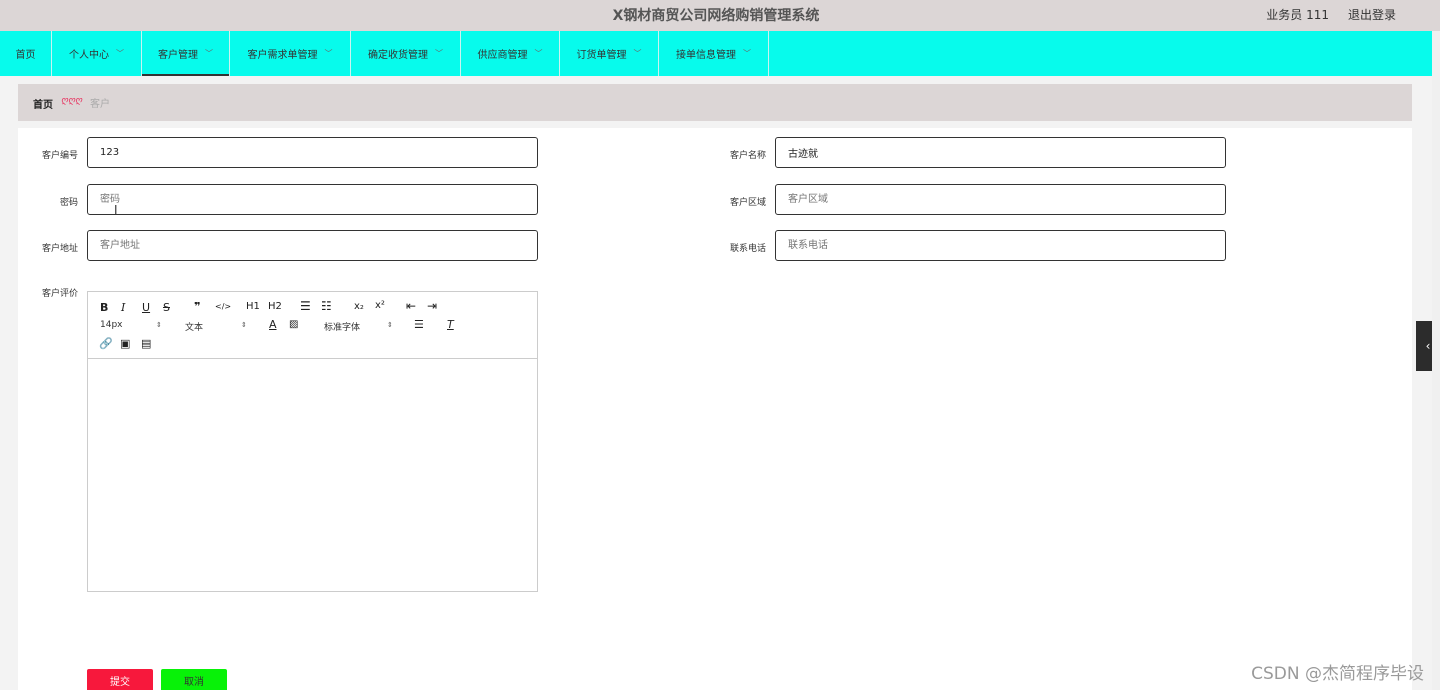  Describe the element at coordinates (293, 324) in the screenshot. I see `background-color-icon: ▨` at that location.